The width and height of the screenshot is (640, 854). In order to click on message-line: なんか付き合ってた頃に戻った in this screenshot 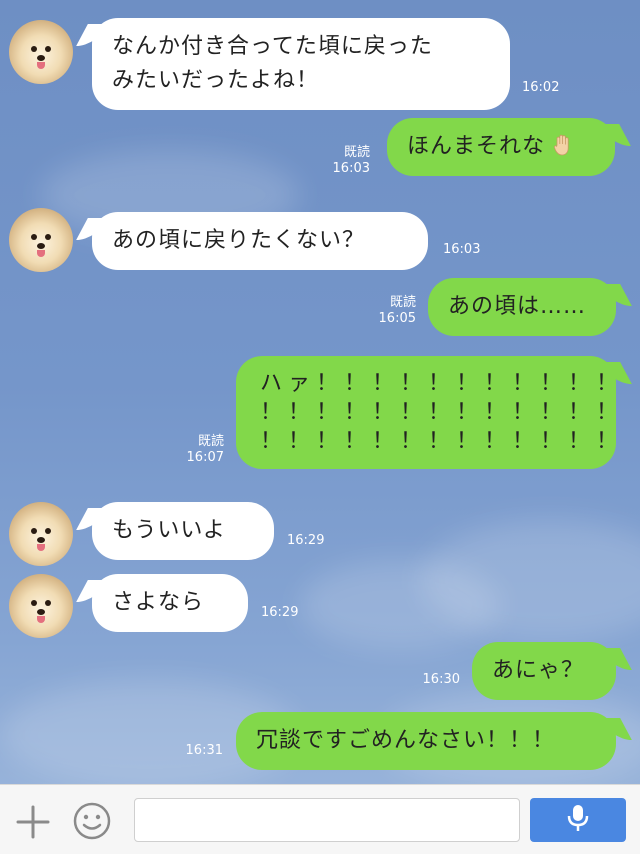, I will do `click(272, 46)`.